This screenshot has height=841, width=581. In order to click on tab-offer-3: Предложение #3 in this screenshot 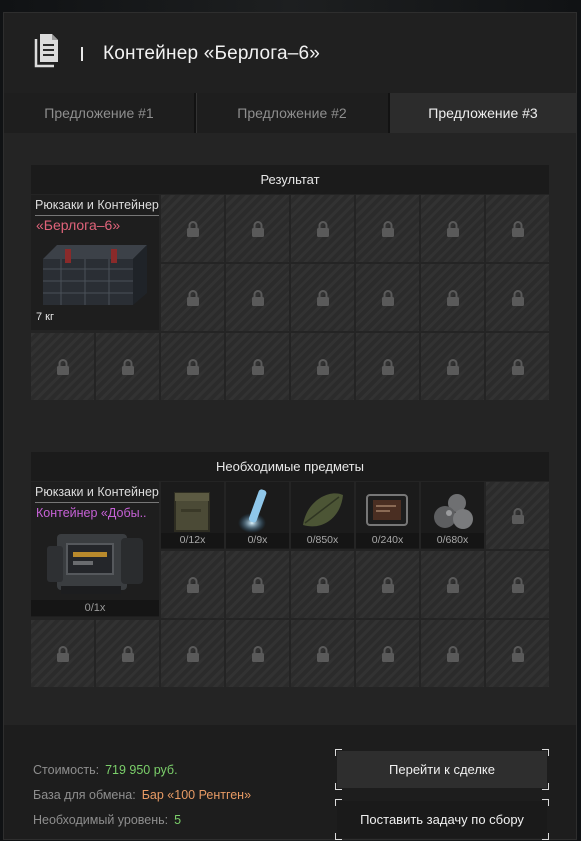, I will do `click(483, 113)`.